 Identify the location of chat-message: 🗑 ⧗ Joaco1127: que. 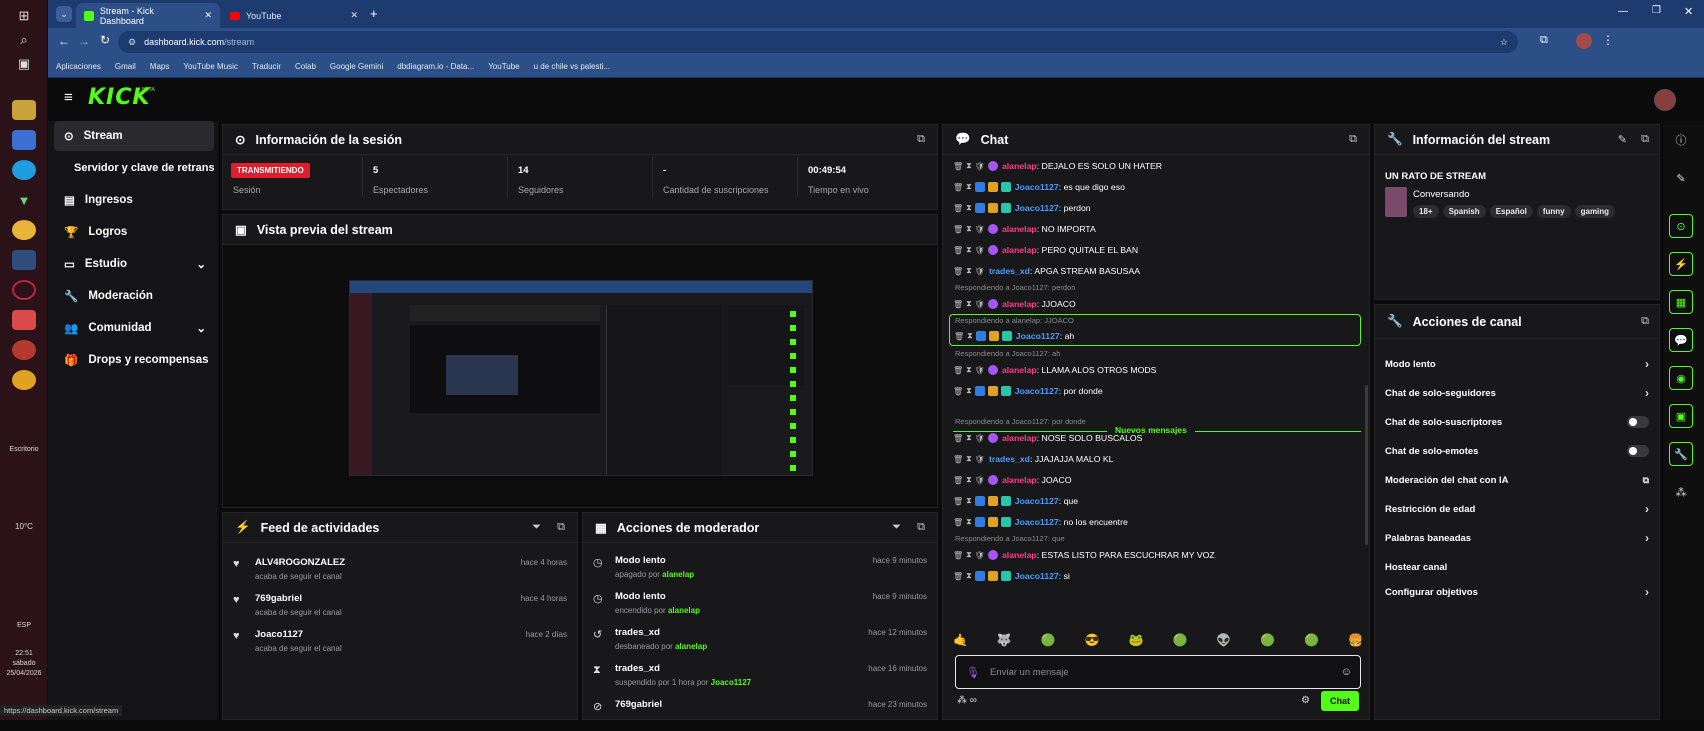
(1156, 501).